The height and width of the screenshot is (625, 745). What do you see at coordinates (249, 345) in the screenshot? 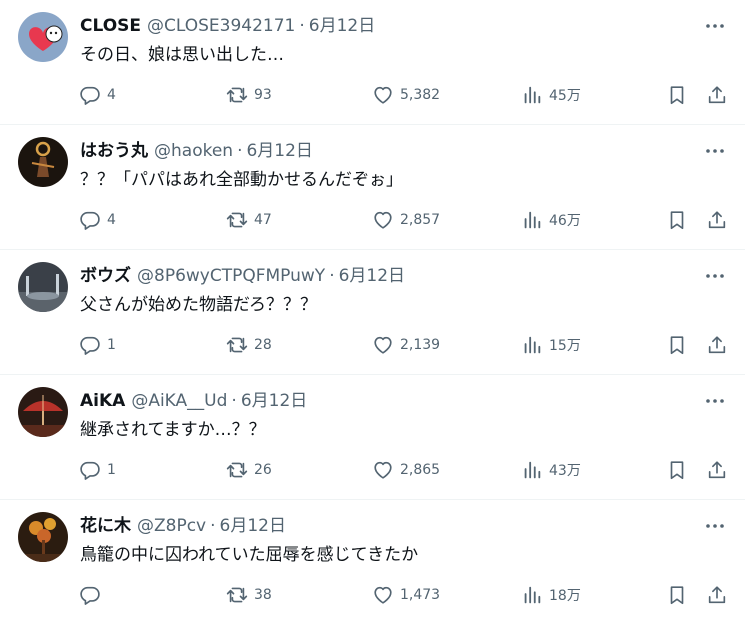
I see `retweet-button: 28` at bounding box center [249, 345].